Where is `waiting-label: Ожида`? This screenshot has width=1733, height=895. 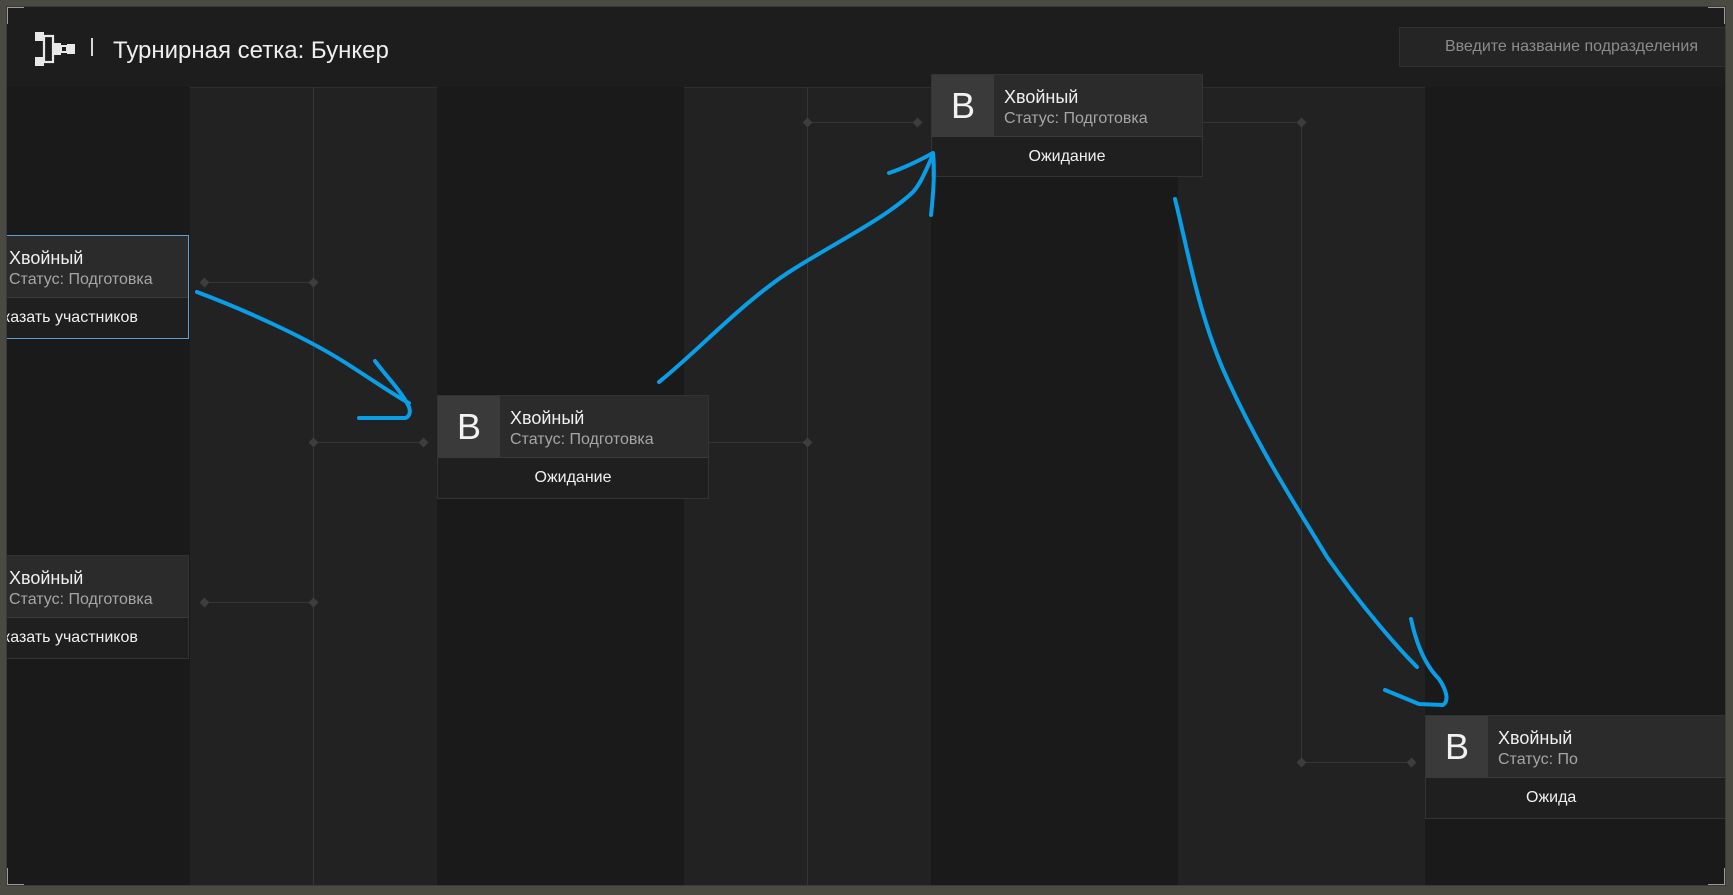
waiting-label: Ожида is located at coordinates (1551, 797).